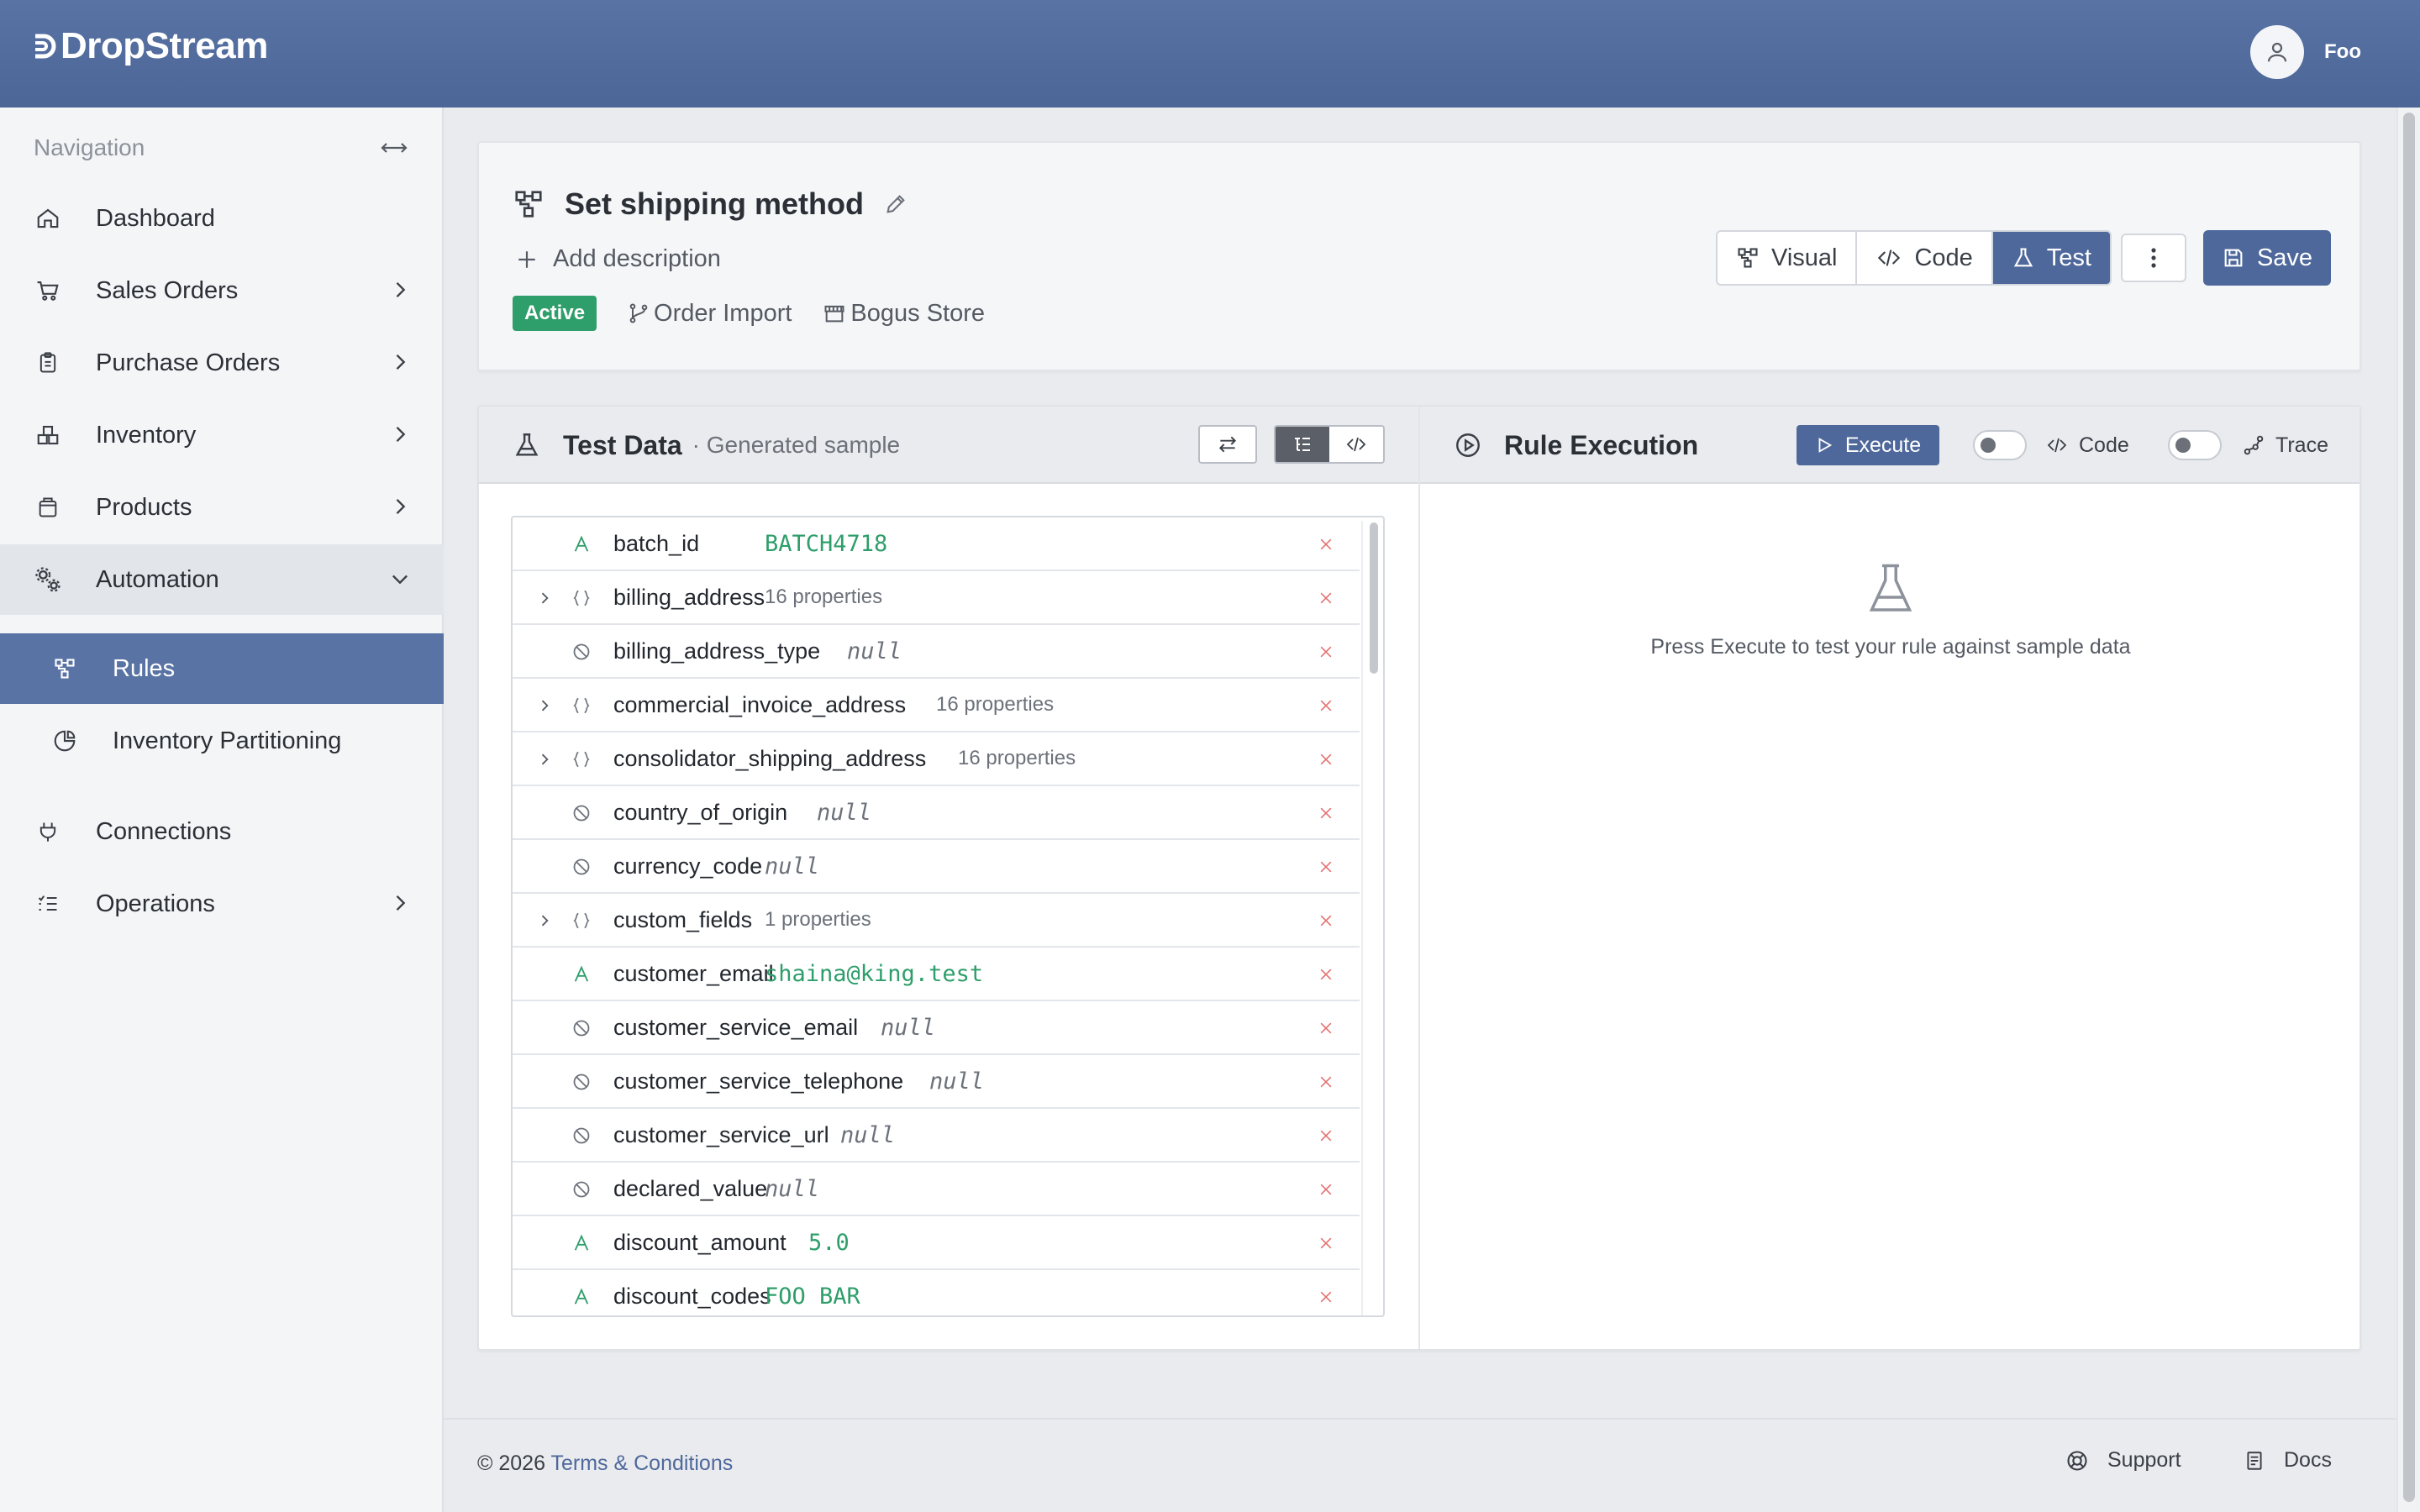 The width and height of the screenshot is (2420, 1512). I want to click on table-row: commercial_invoice_address 16 properties, so click(936, 705).